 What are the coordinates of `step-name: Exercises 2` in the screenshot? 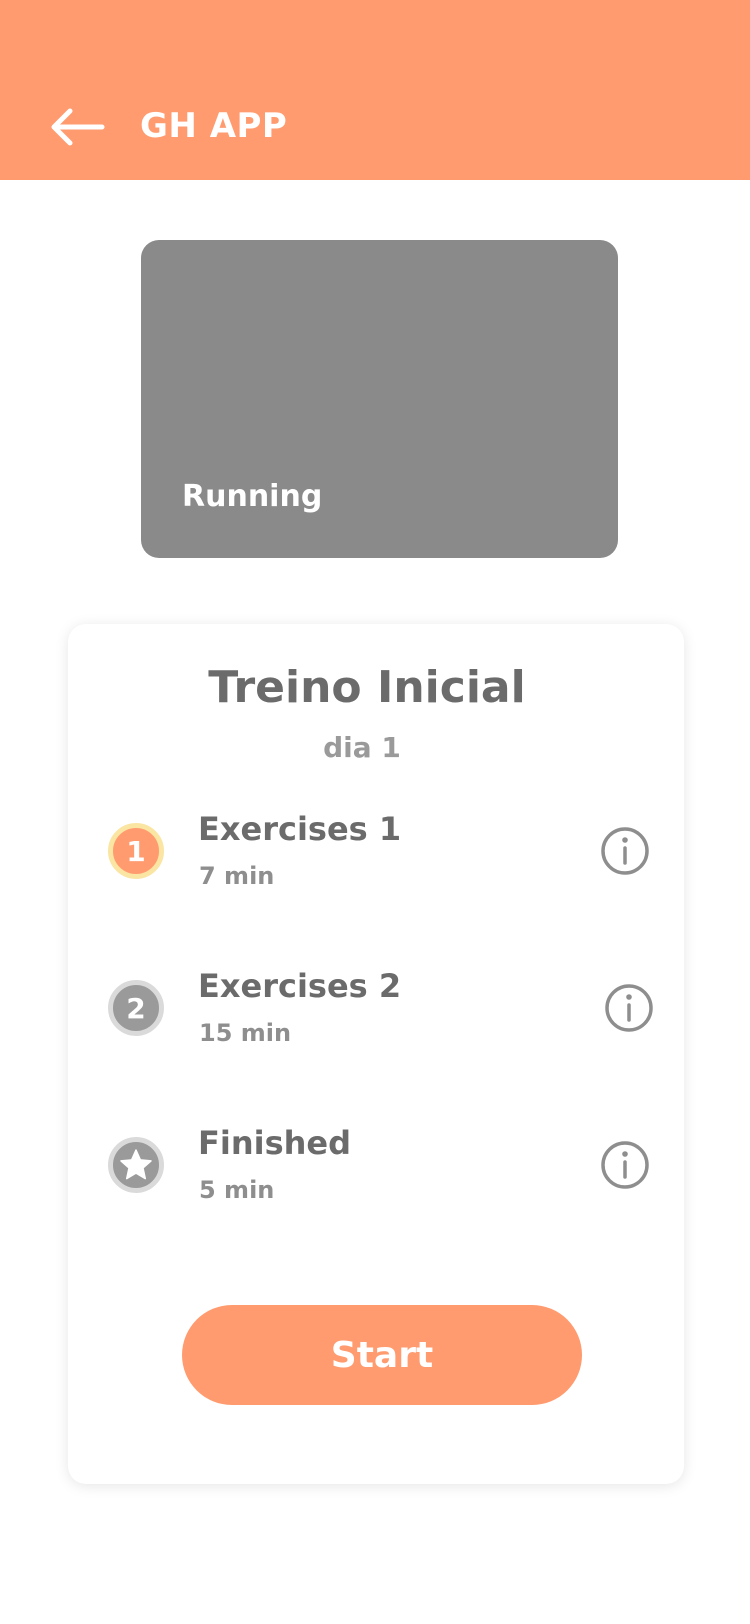 It's located at (300, 986).